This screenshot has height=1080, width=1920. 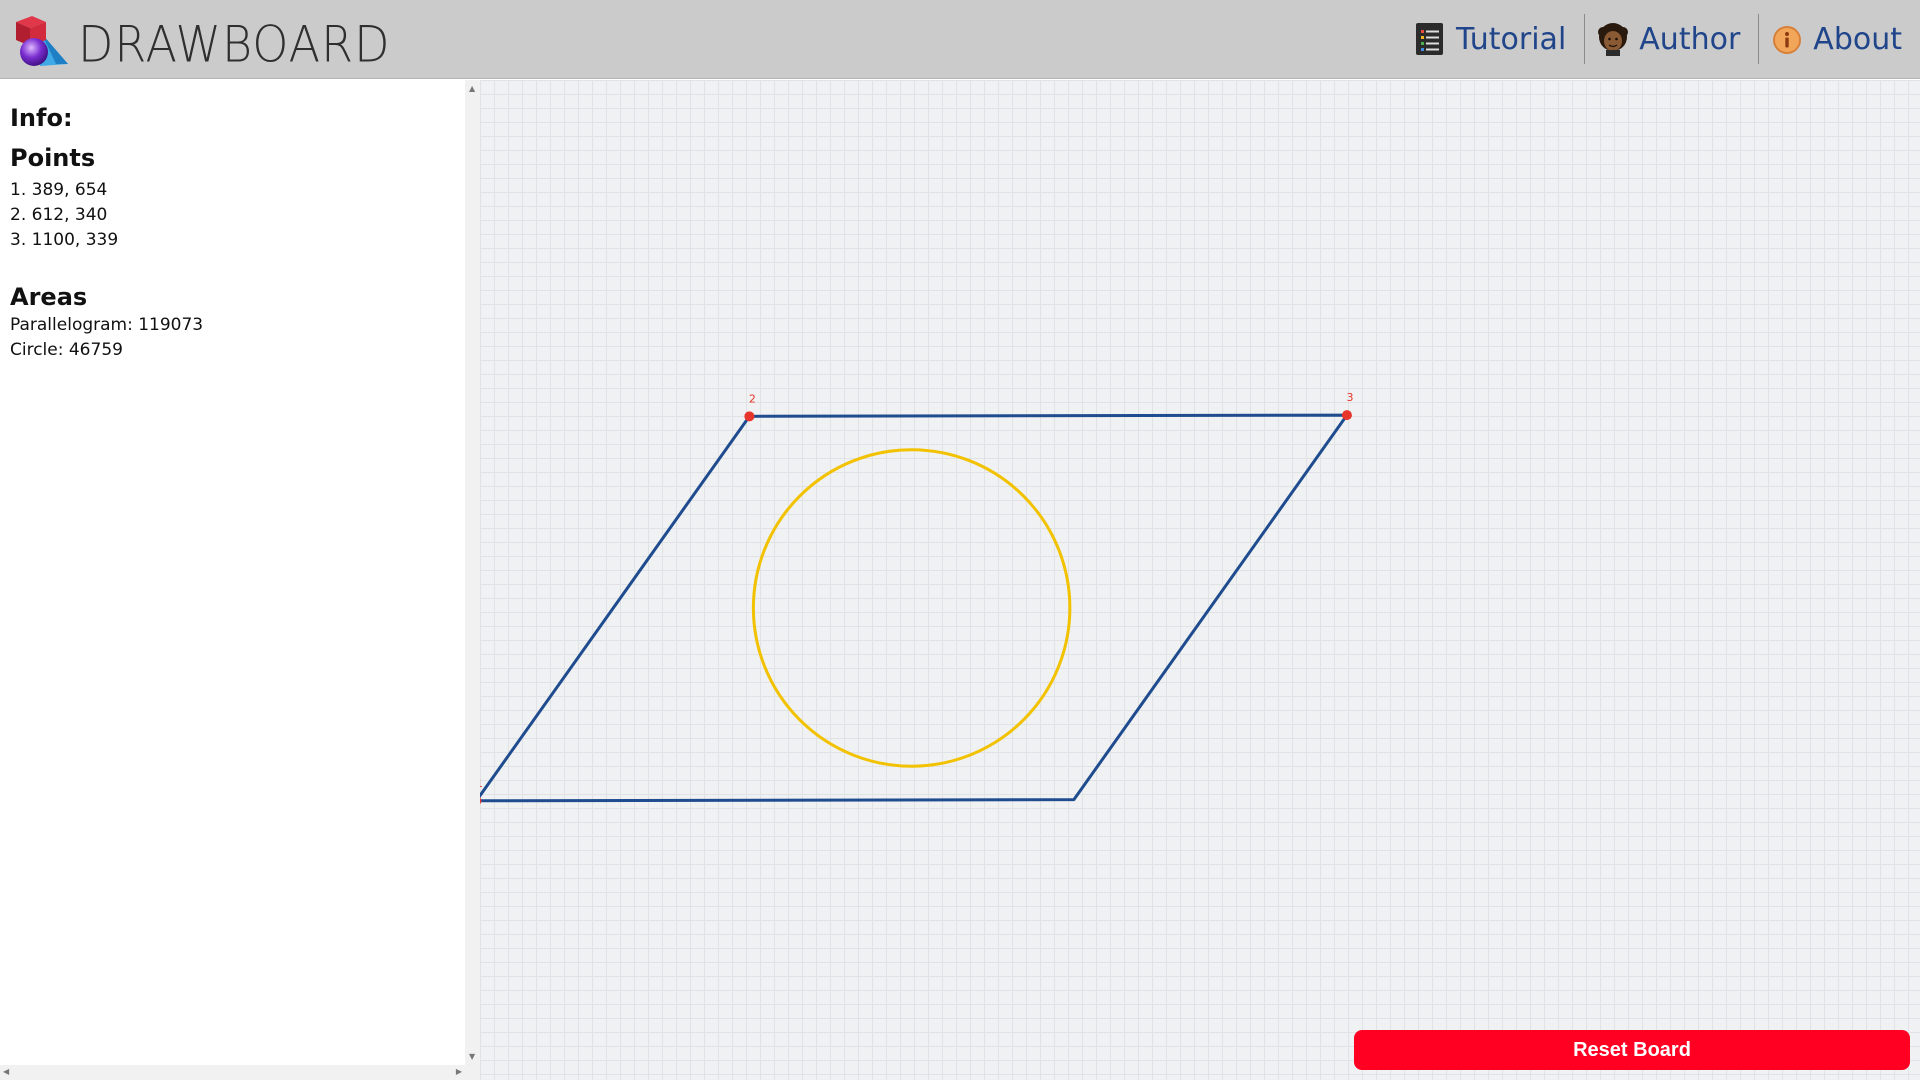 What do you see at coordinates (752, 398) in the screenshot?
I see `point-number-label: 2` at bounding box center [752, 398].